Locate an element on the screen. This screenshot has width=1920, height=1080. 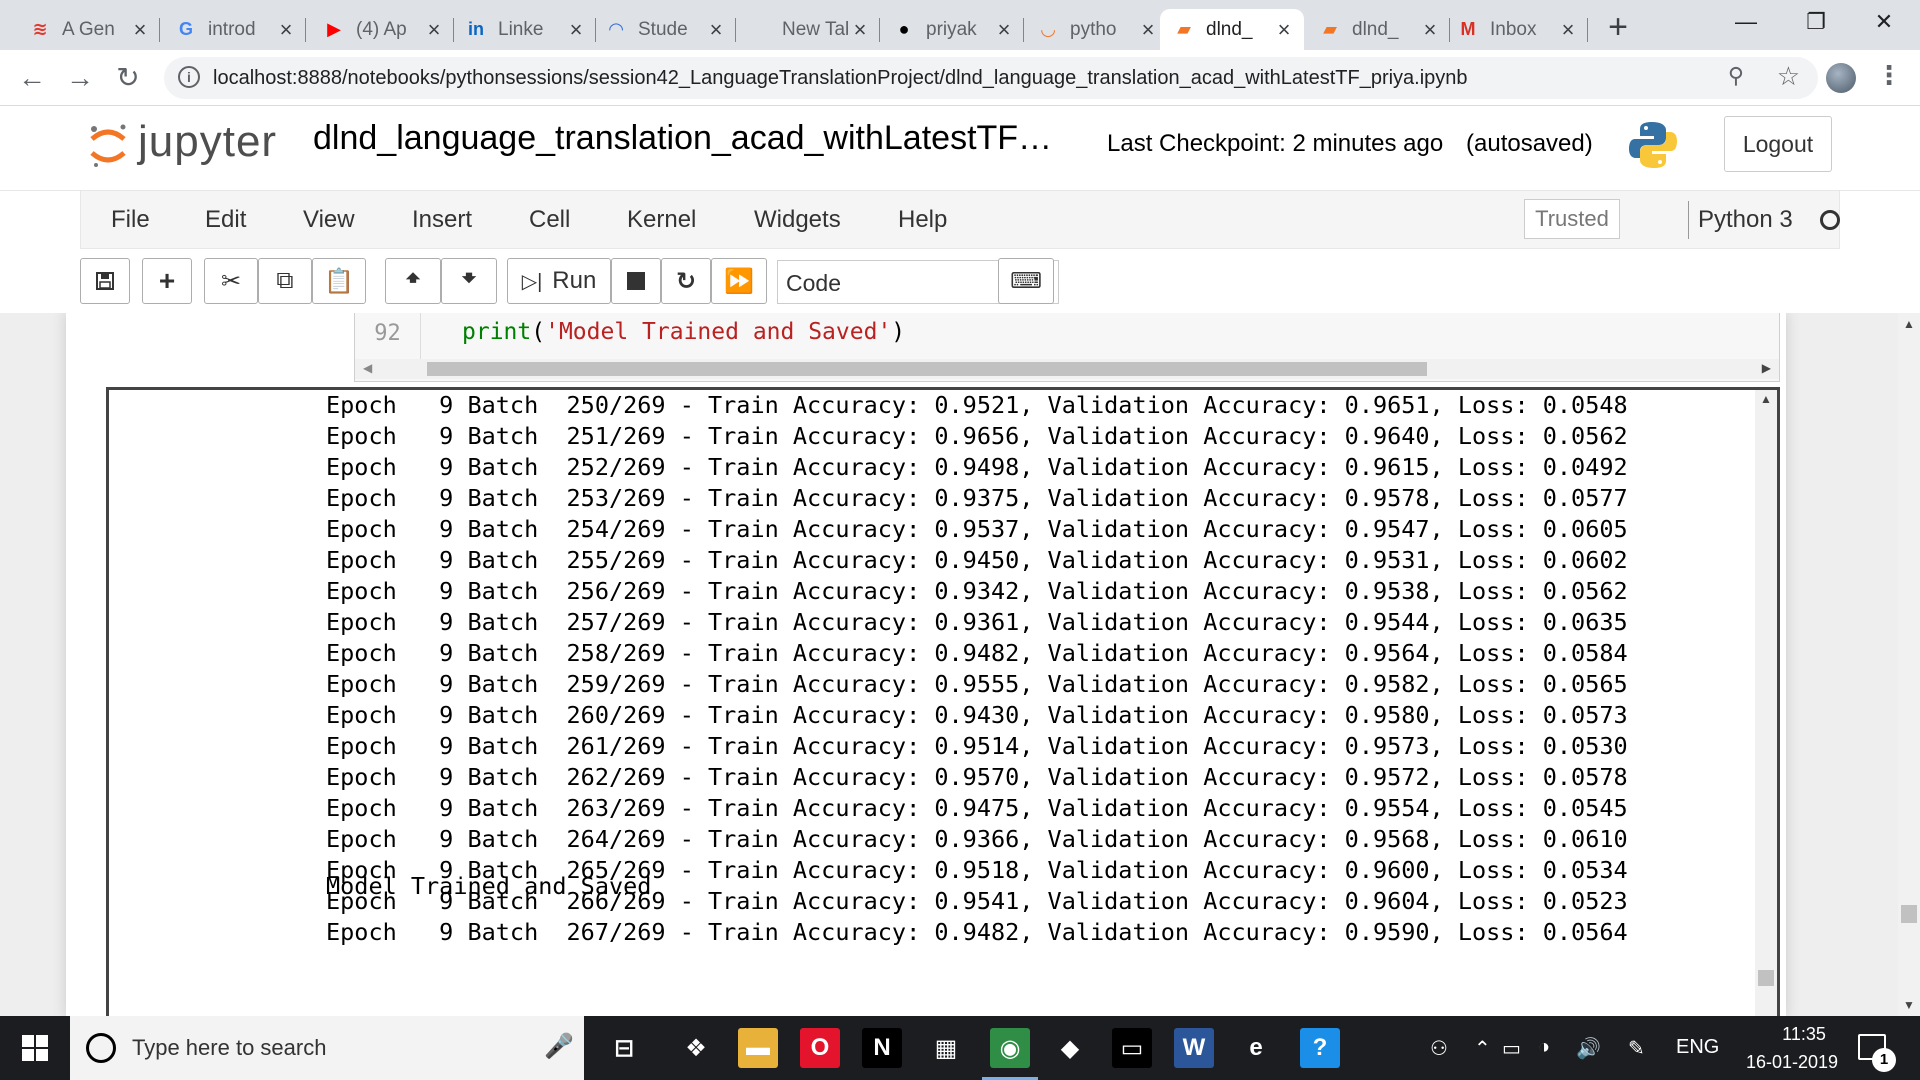
plus-icon: + is located at coordinates (167, 280).